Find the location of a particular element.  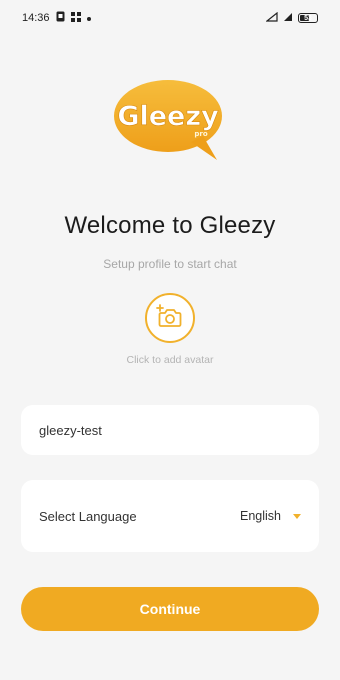

status-left: 14:36 is located at coordinates (56, 18).